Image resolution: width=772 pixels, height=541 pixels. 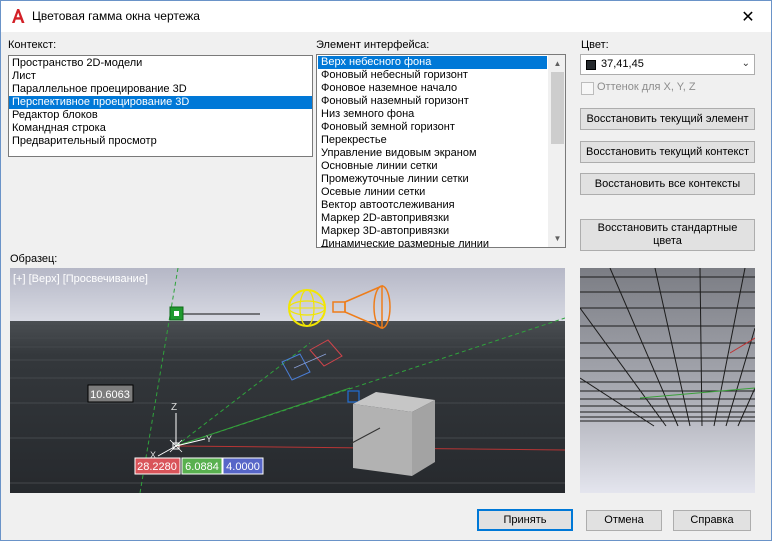 I want to click on perspective-preview, so click(x=667, y=380).